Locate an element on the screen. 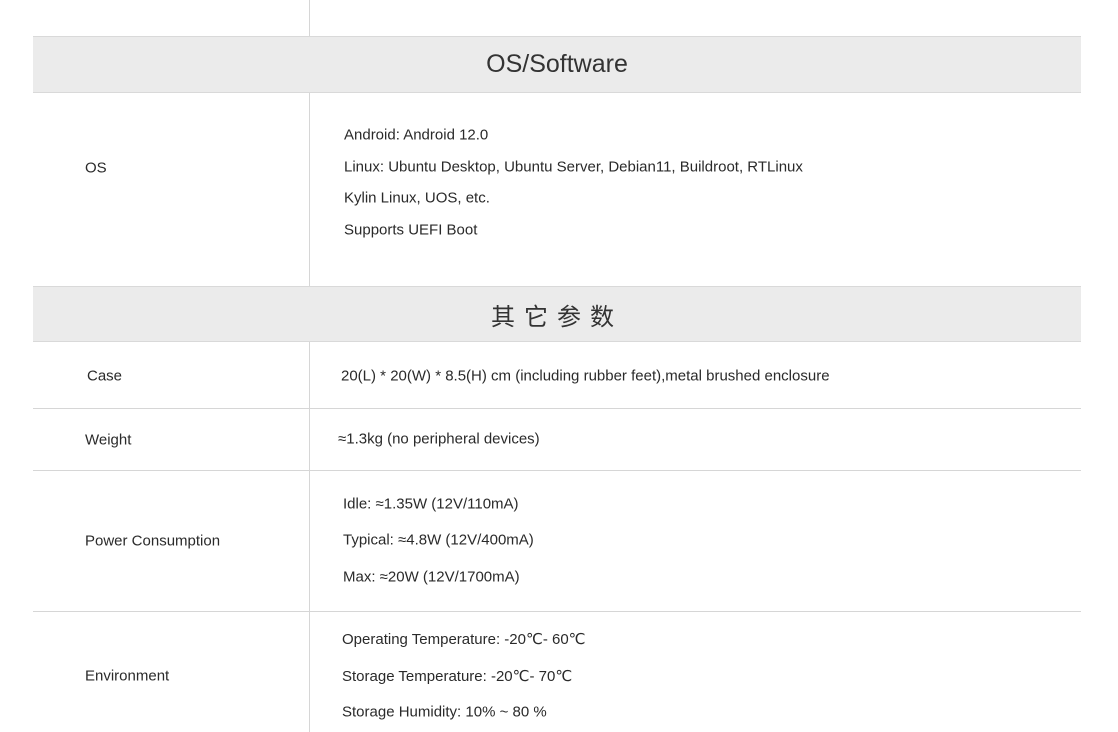  row-label-weight: Weight is located at coordinates (108, 440).